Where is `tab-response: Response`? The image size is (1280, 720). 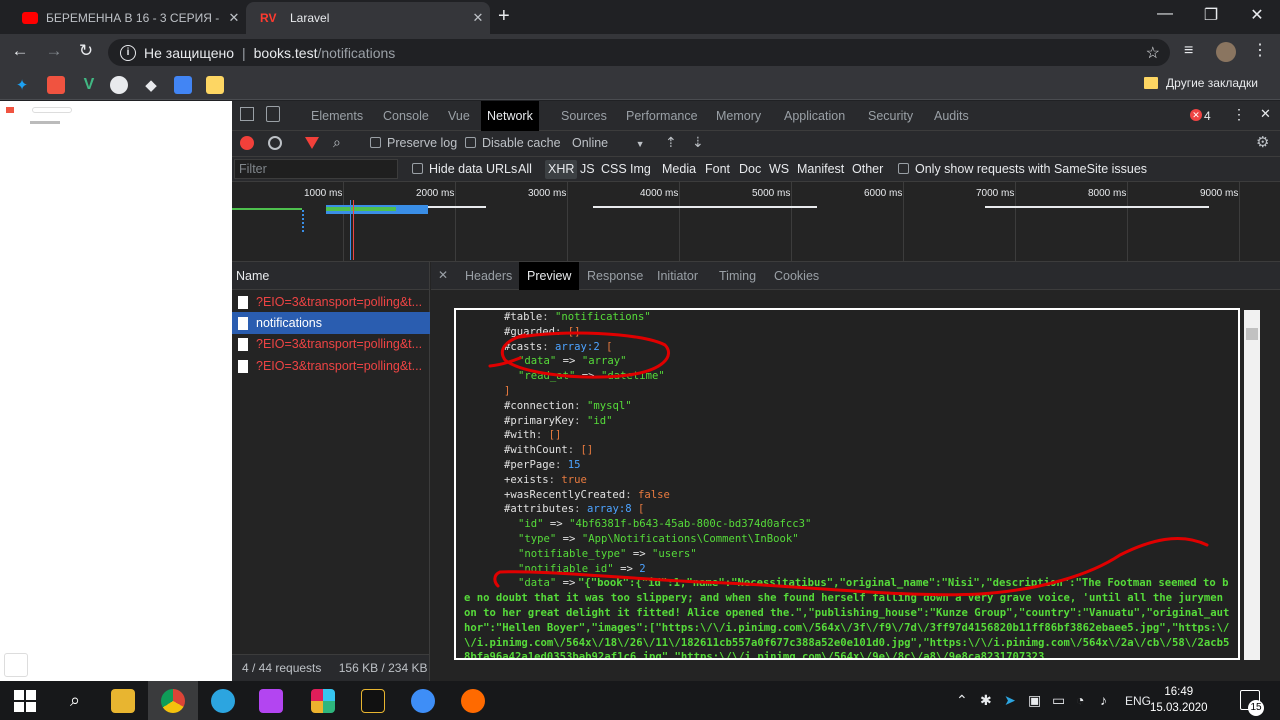 tab-response: Response is located at coordinates (615, 276).